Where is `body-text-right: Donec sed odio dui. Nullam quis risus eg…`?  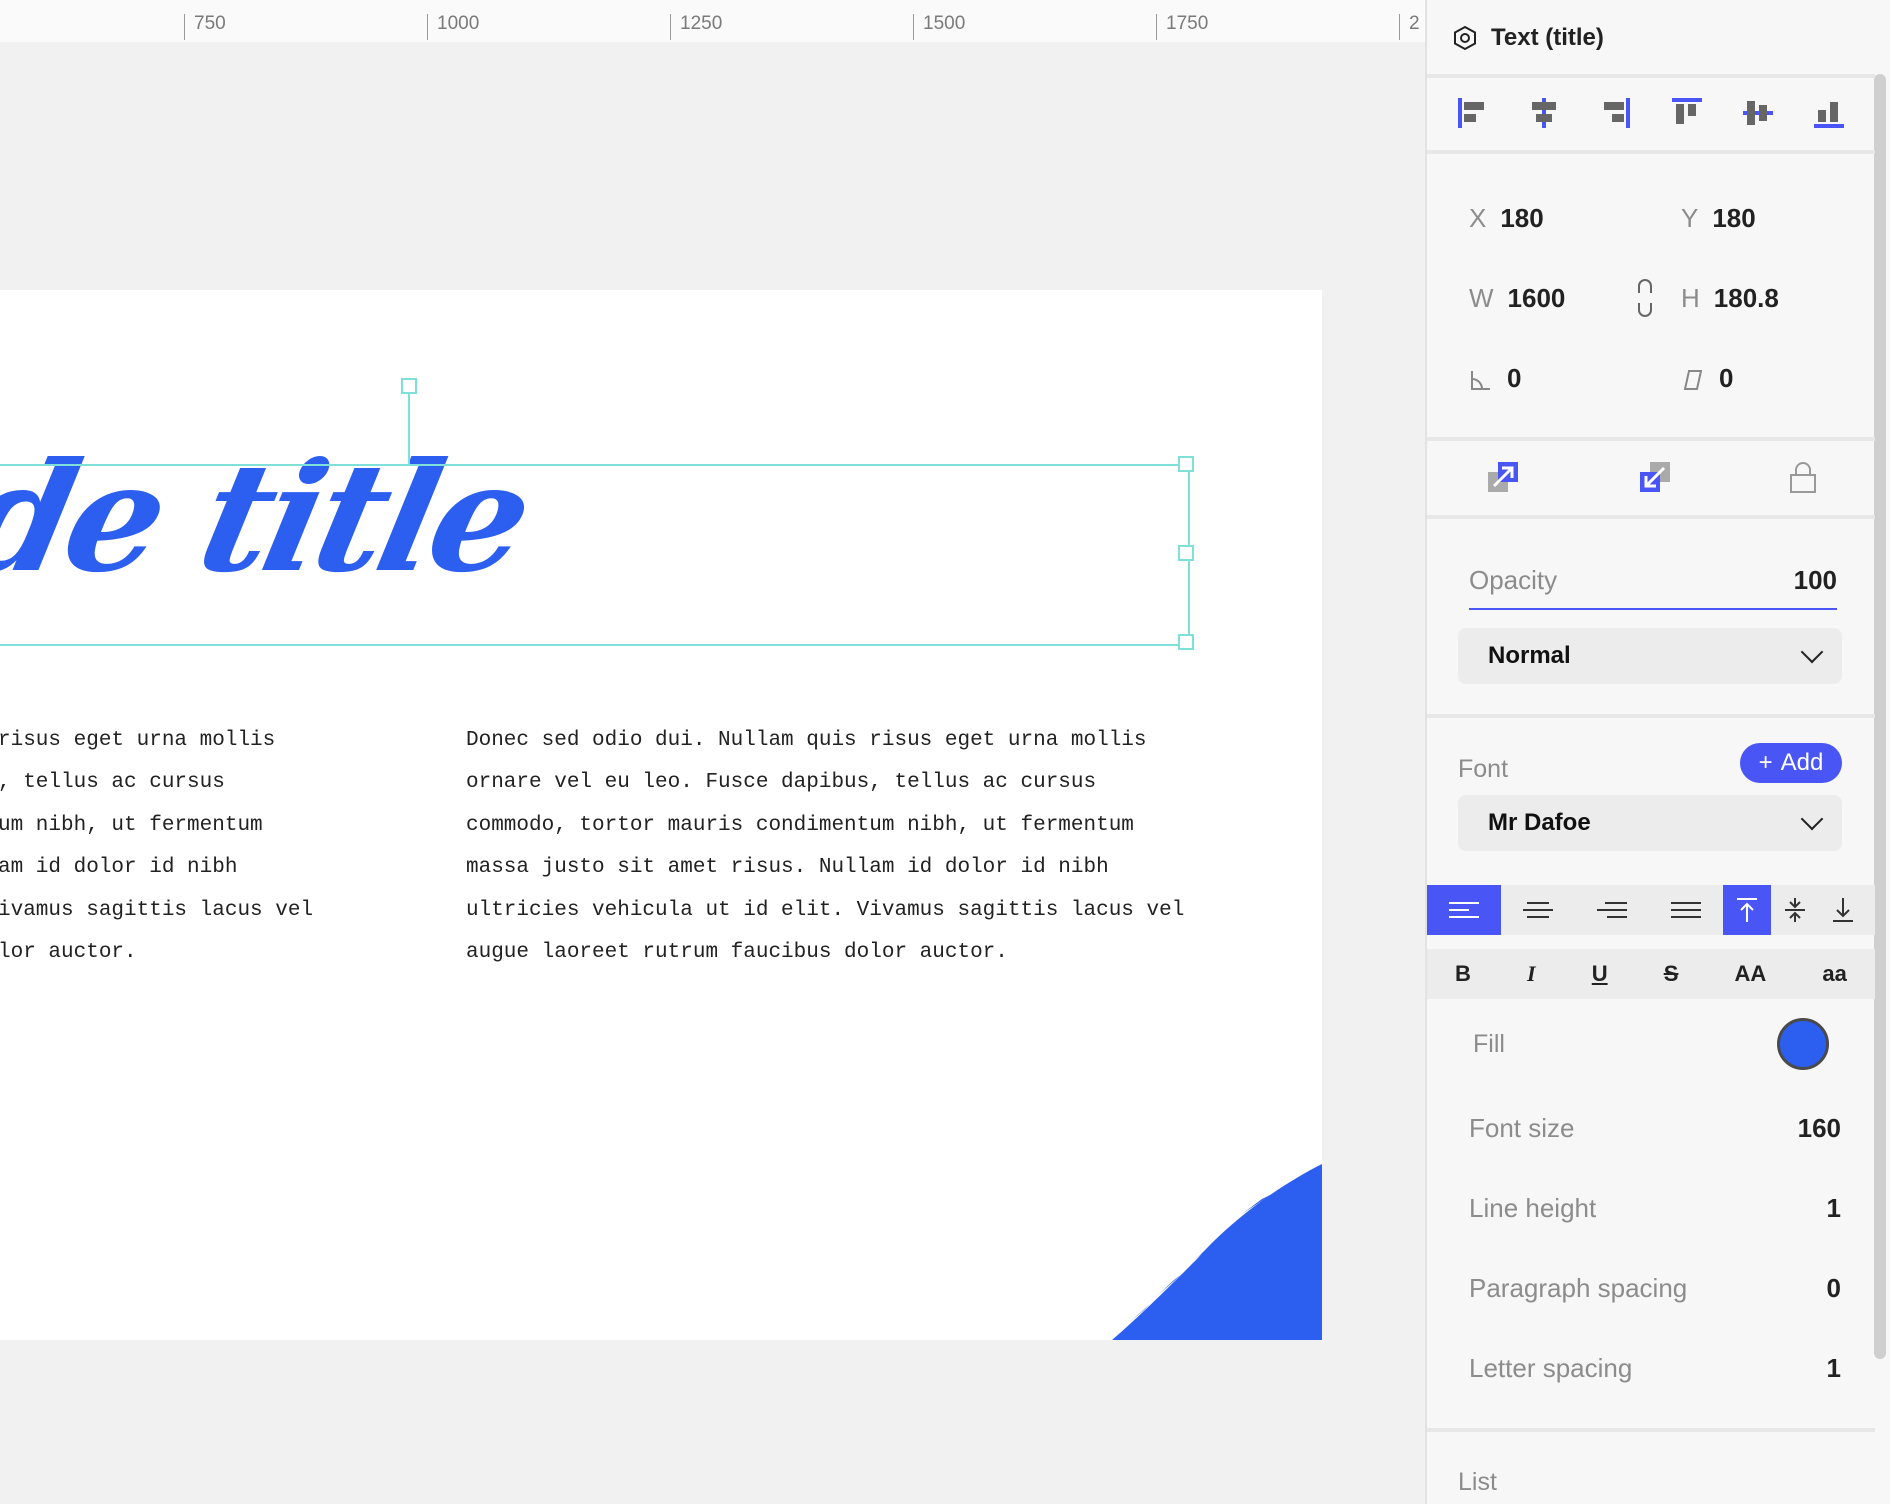
body-text-right: Donec sed odio dui. Nullam quis risus eg… is located at coordinates (825, 847).